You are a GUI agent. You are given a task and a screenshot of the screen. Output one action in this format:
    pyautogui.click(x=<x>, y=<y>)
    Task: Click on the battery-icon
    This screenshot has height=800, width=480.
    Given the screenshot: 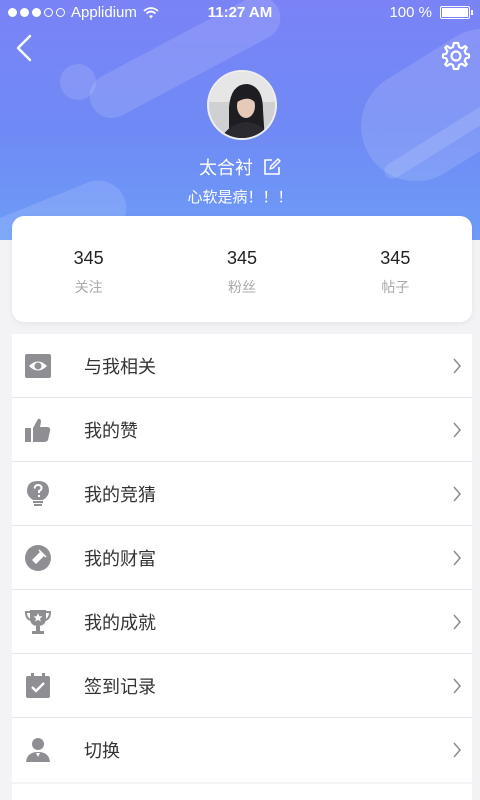 What is the action you would take?
    pyautogui.click(x=456, y=12)
    